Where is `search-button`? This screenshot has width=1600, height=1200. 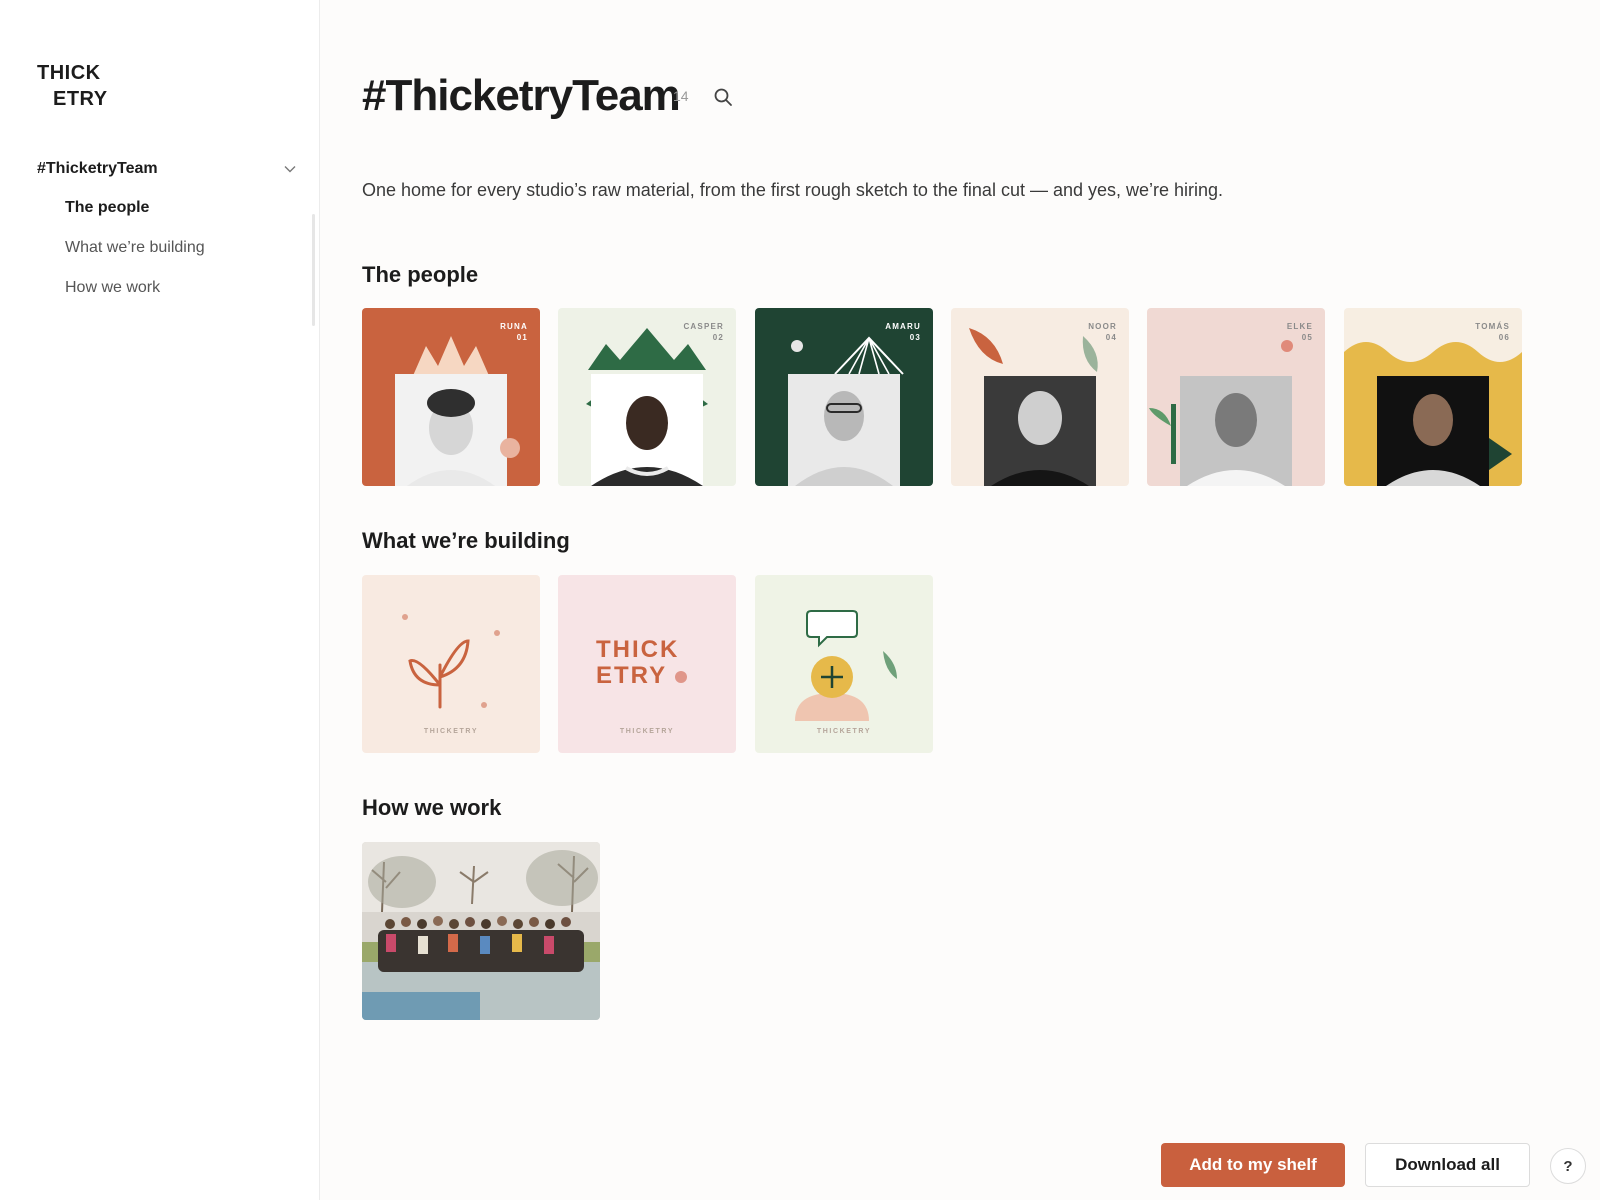
search-button is located at coordinates (723, 97).